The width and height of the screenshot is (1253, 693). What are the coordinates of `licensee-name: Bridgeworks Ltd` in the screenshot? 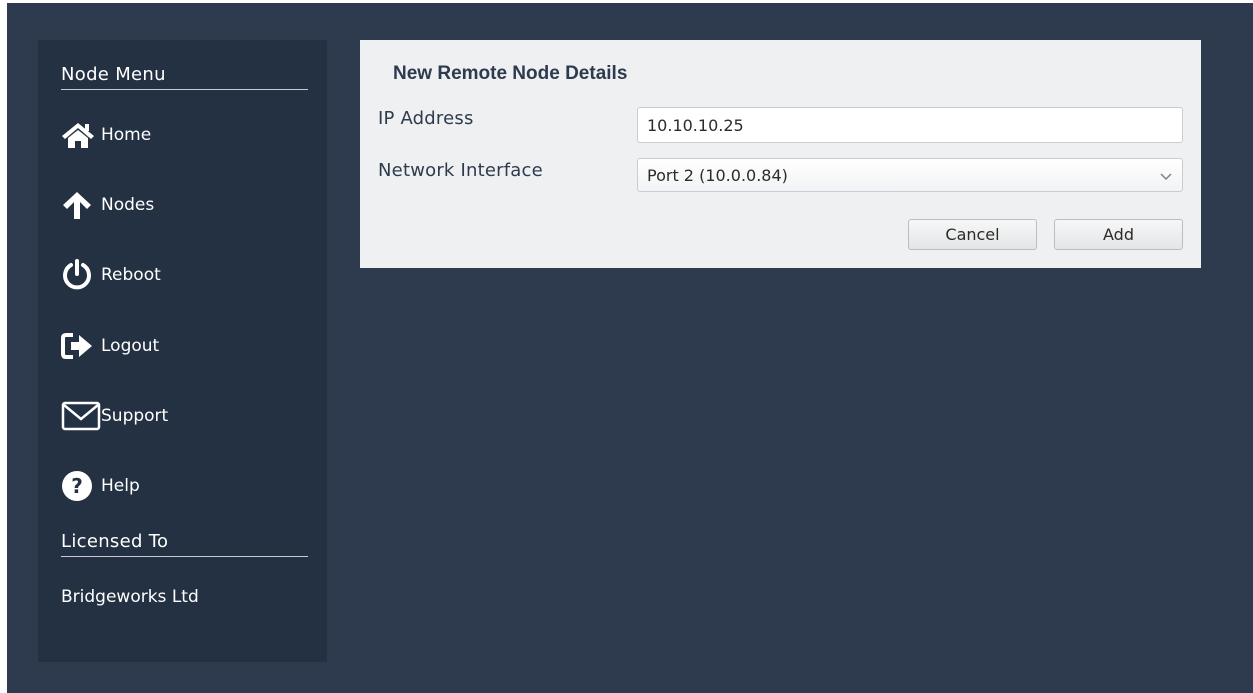 It's located at (130, 597).